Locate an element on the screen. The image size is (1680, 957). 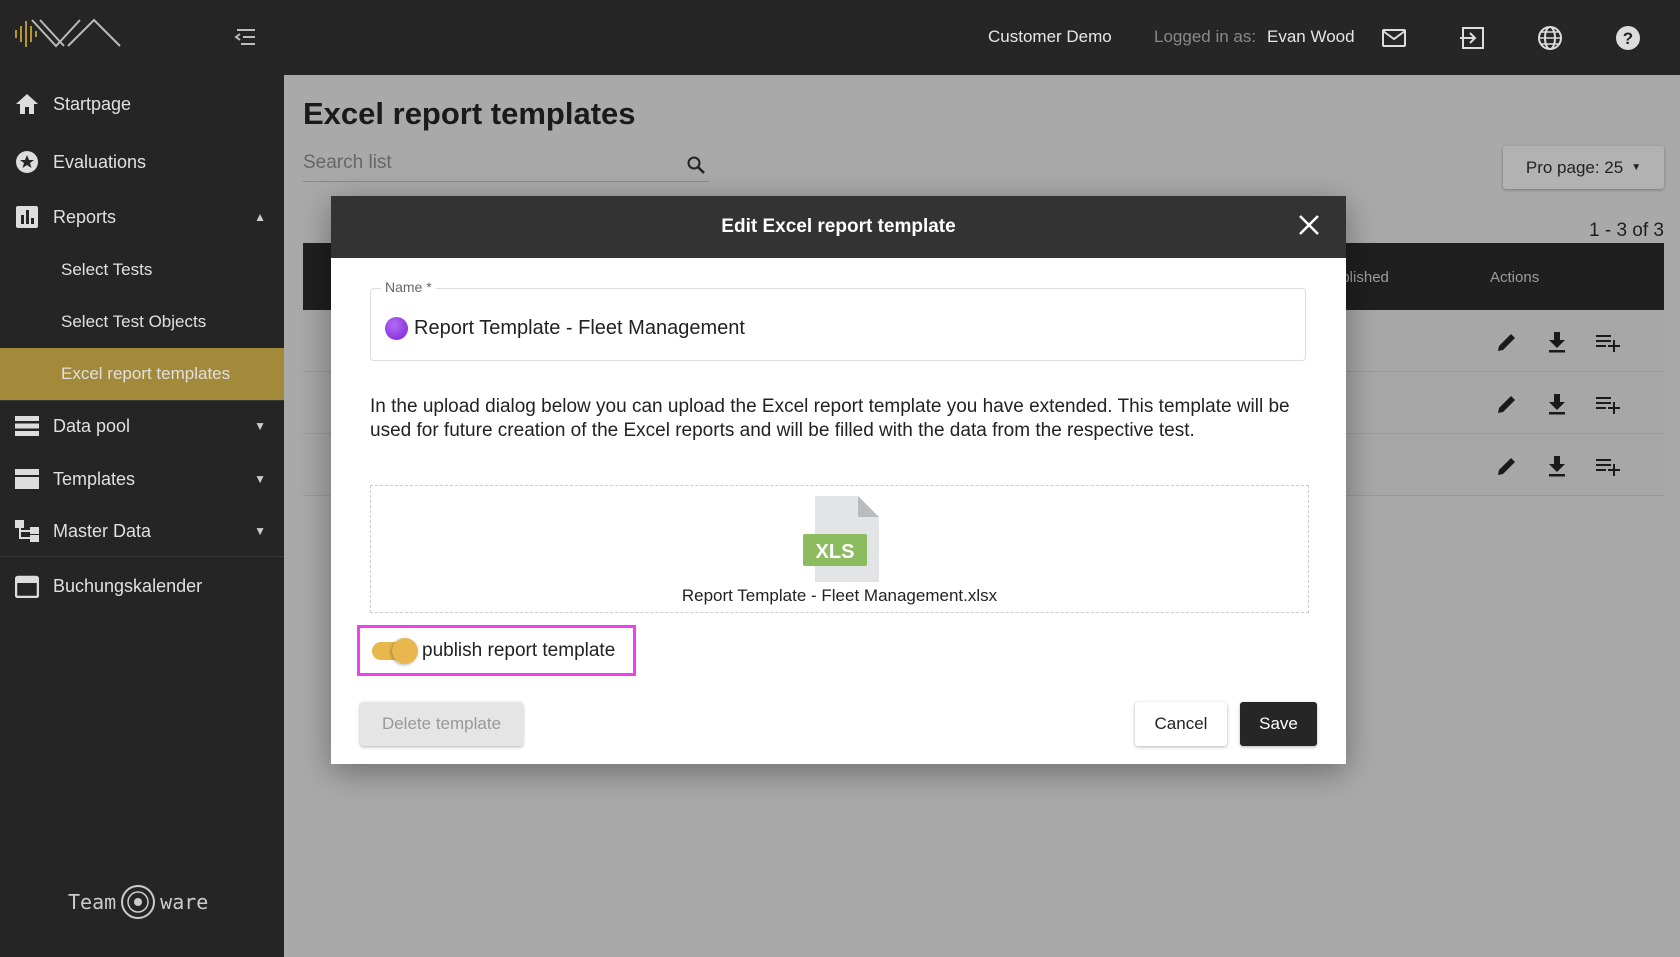
publish-toggle: publish report template is located at coordinates (496, 650).